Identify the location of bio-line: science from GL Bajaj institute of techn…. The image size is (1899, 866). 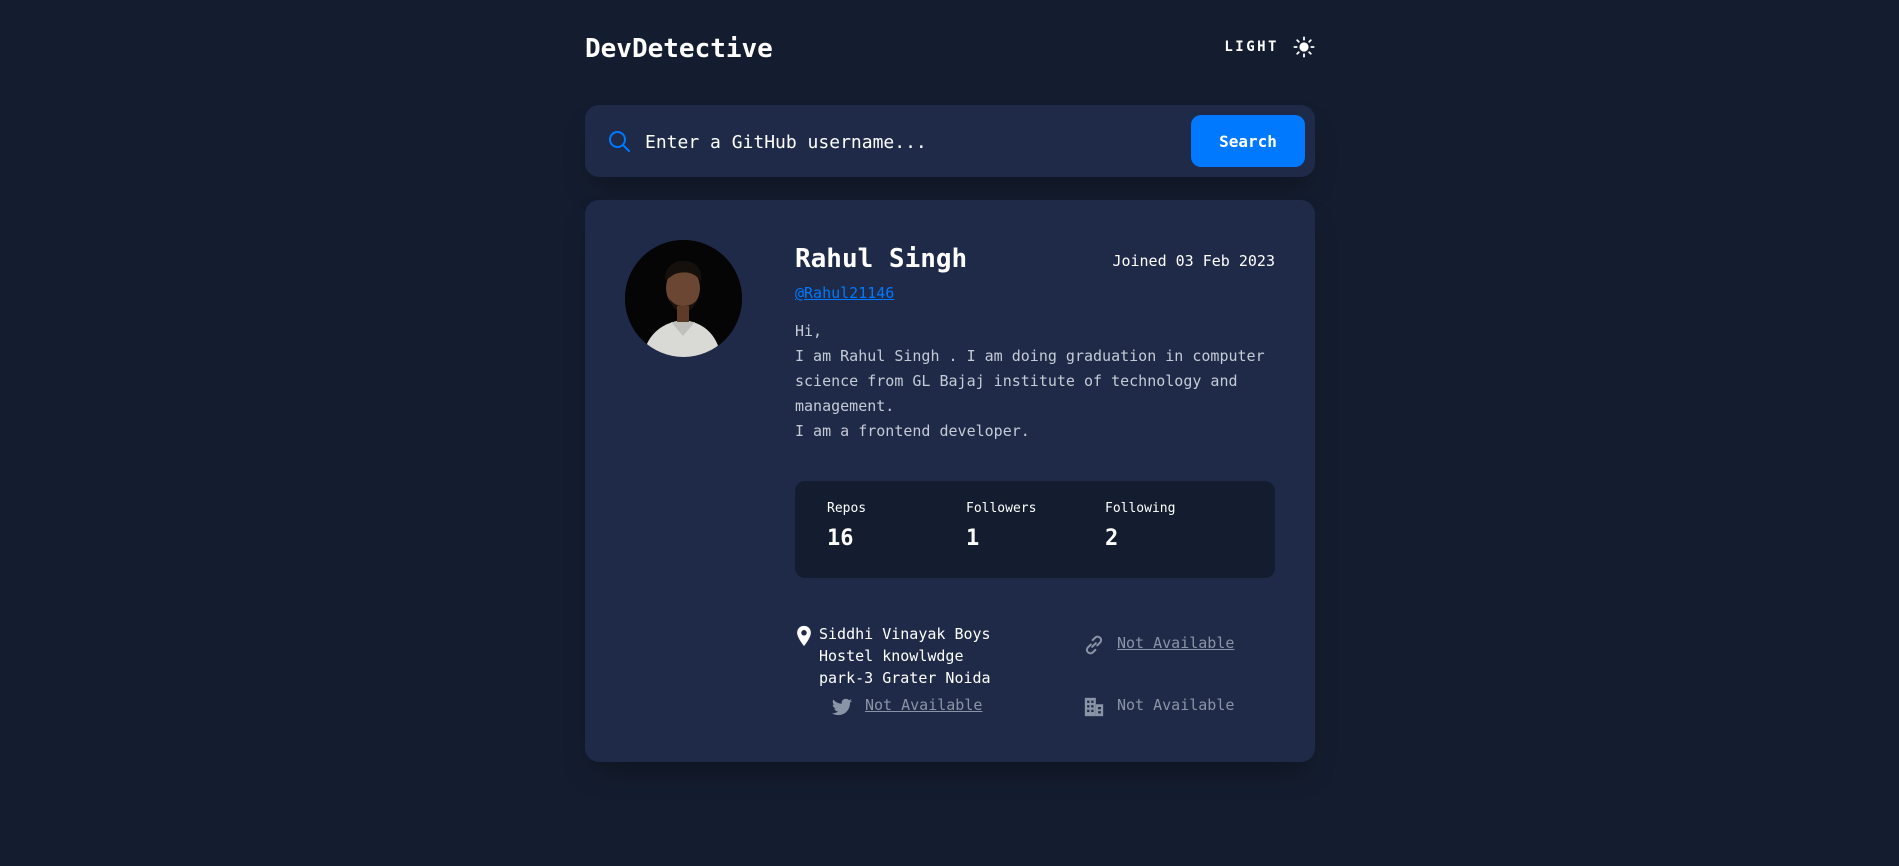
(1016, 381).